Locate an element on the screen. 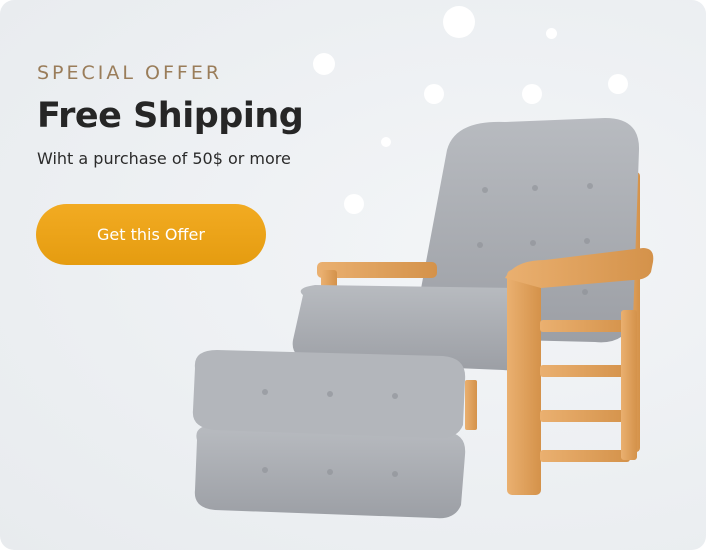  ottoman-leg is located at coordinates (471, 405).